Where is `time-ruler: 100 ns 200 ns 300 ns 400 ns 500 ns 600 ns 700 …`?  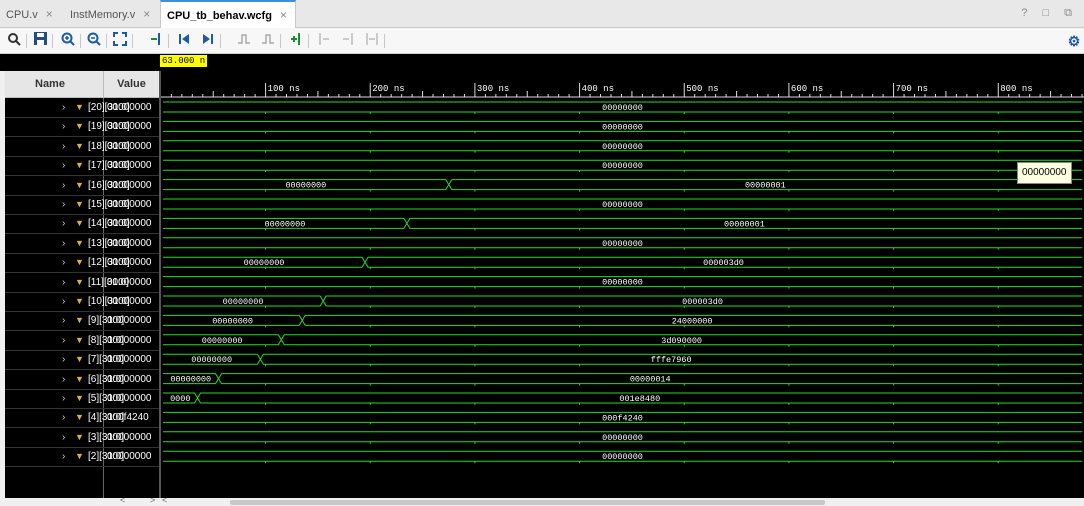 time-ruler: 100 ns 200 ns 300 ns 400 ns 500 ns 600 ns 700 … is located at coordinates (622, 90).